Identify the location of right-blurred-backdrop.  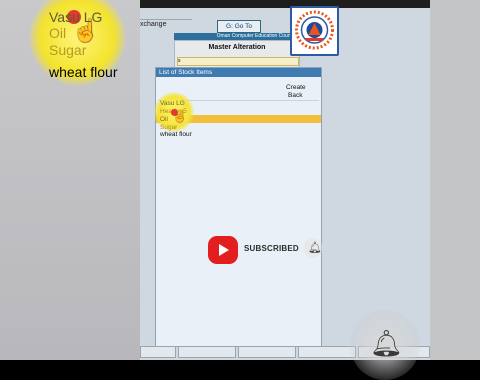
(455, 180).